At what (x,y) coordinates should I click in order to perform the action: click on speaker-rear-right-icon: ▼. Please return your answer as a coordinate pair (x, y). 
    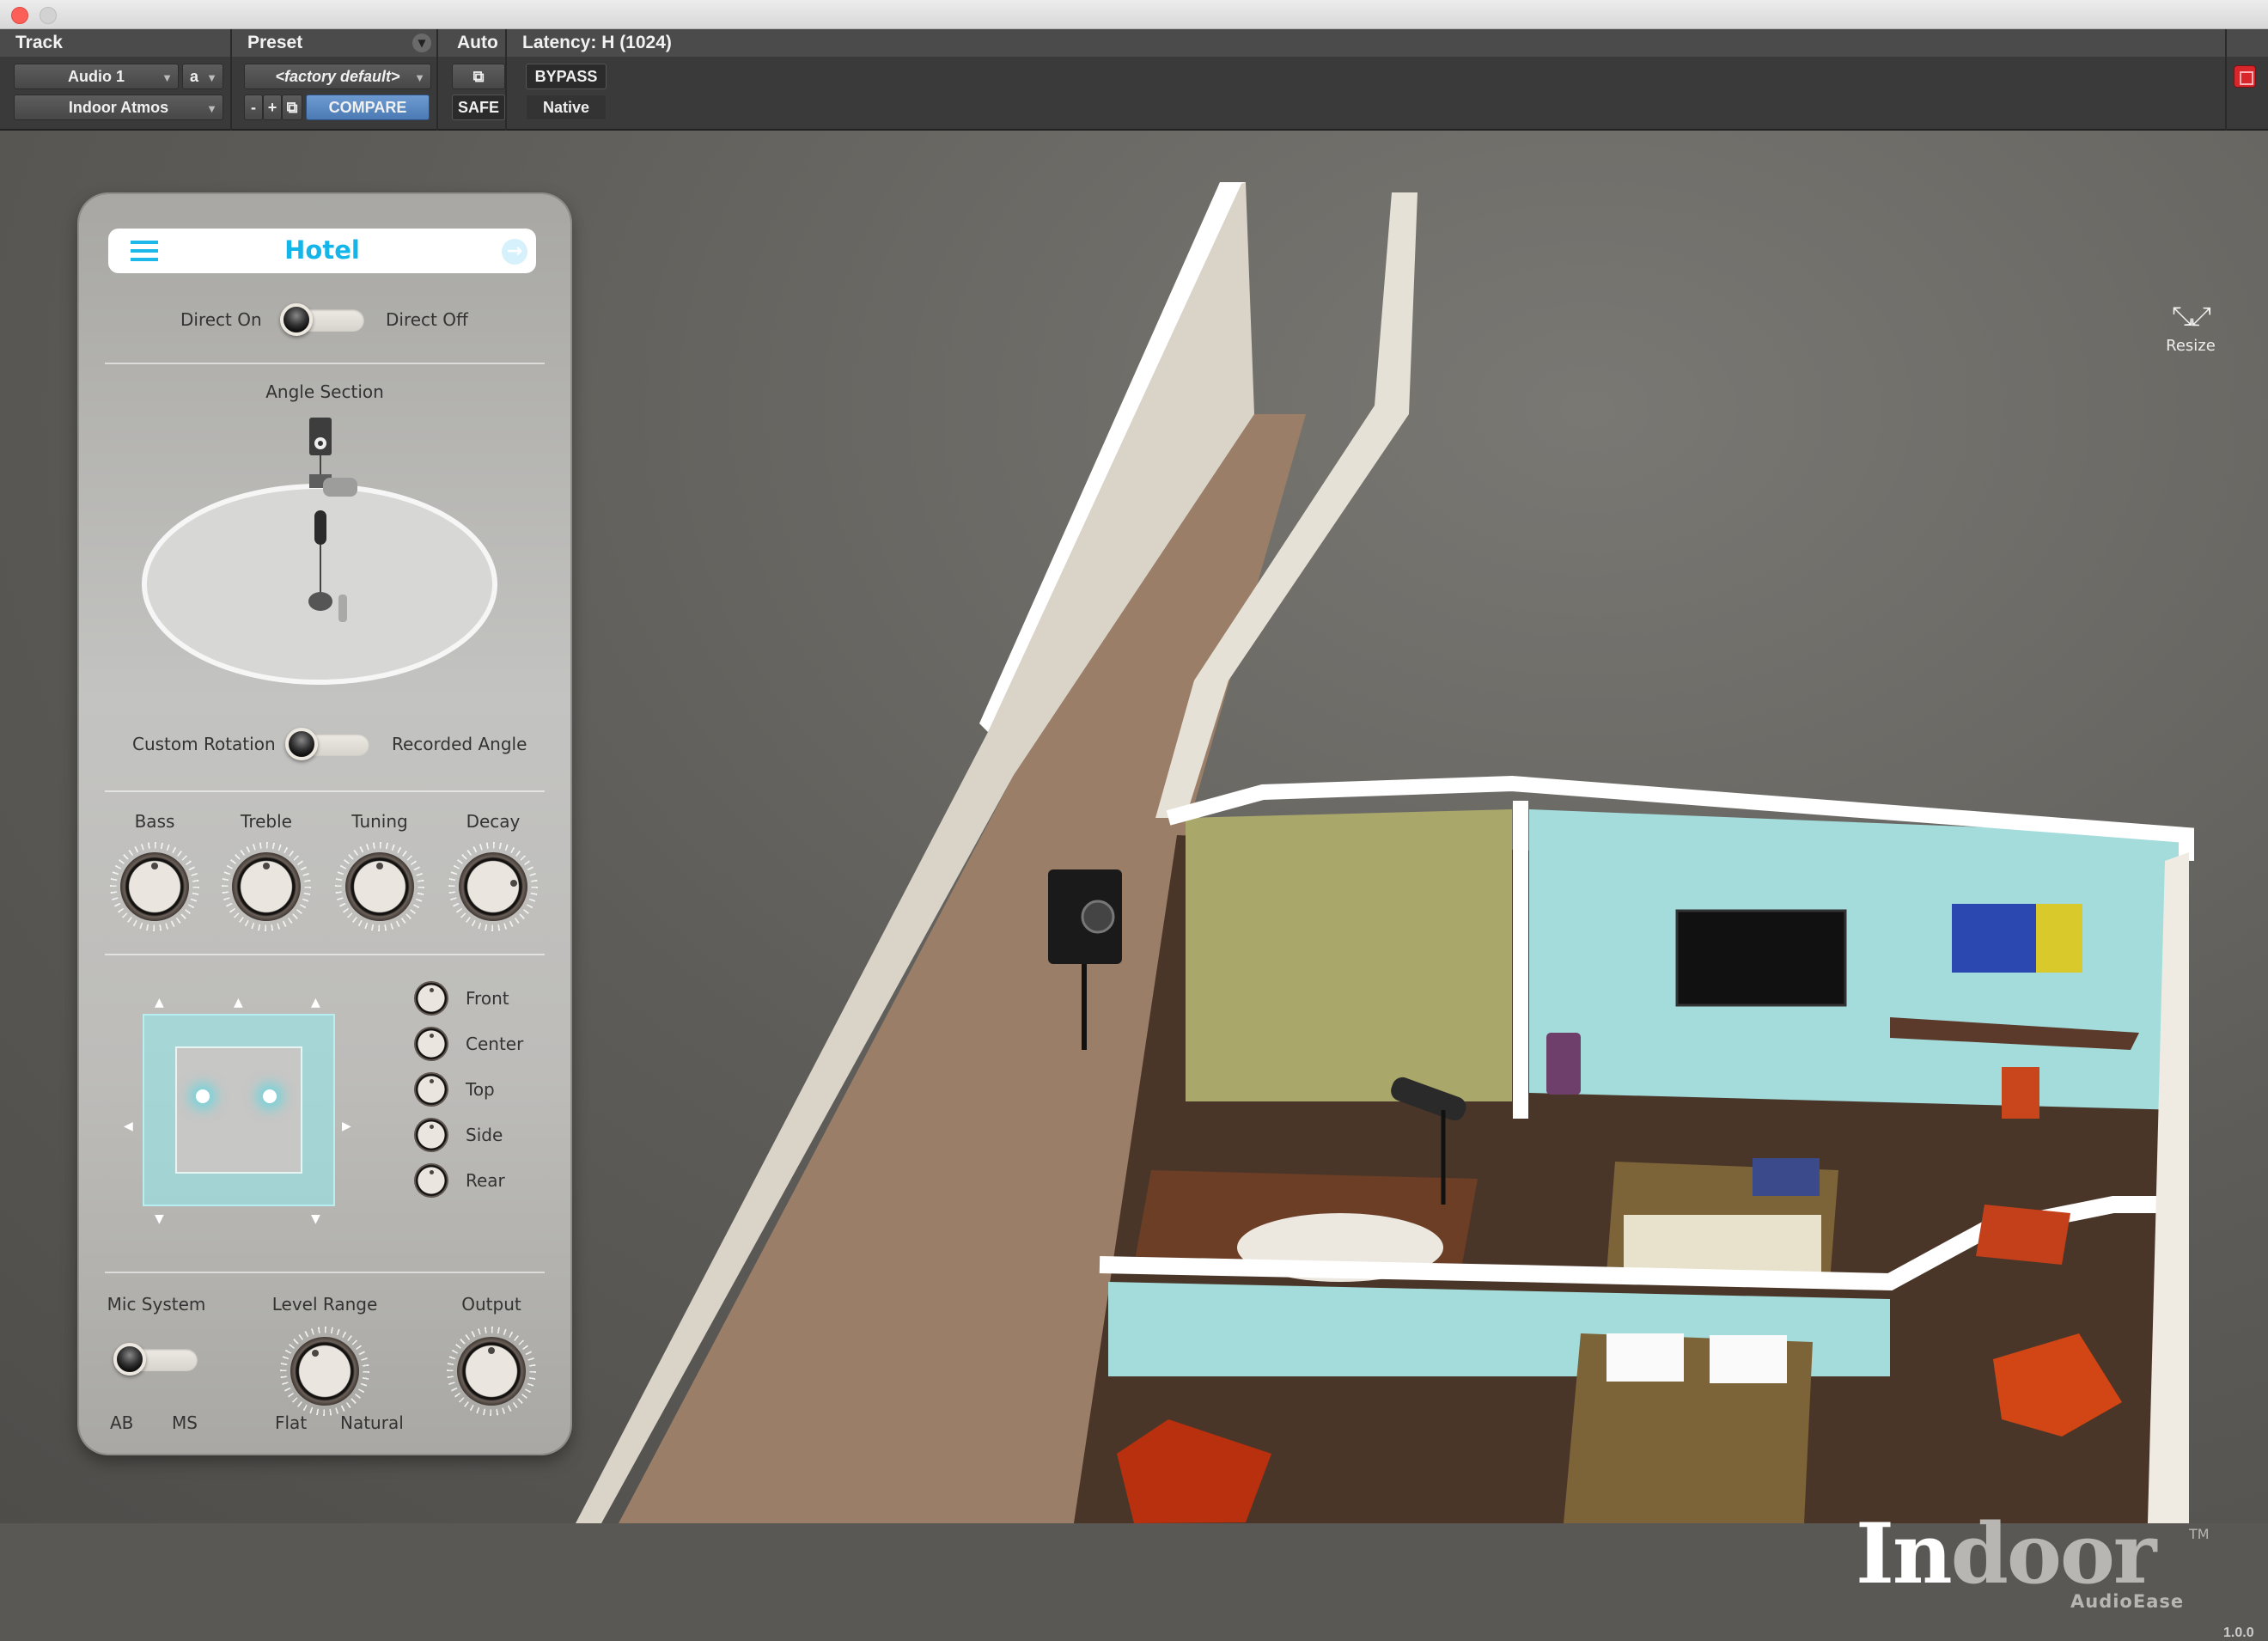
    Looking at the image, I should click on (315, 1219).